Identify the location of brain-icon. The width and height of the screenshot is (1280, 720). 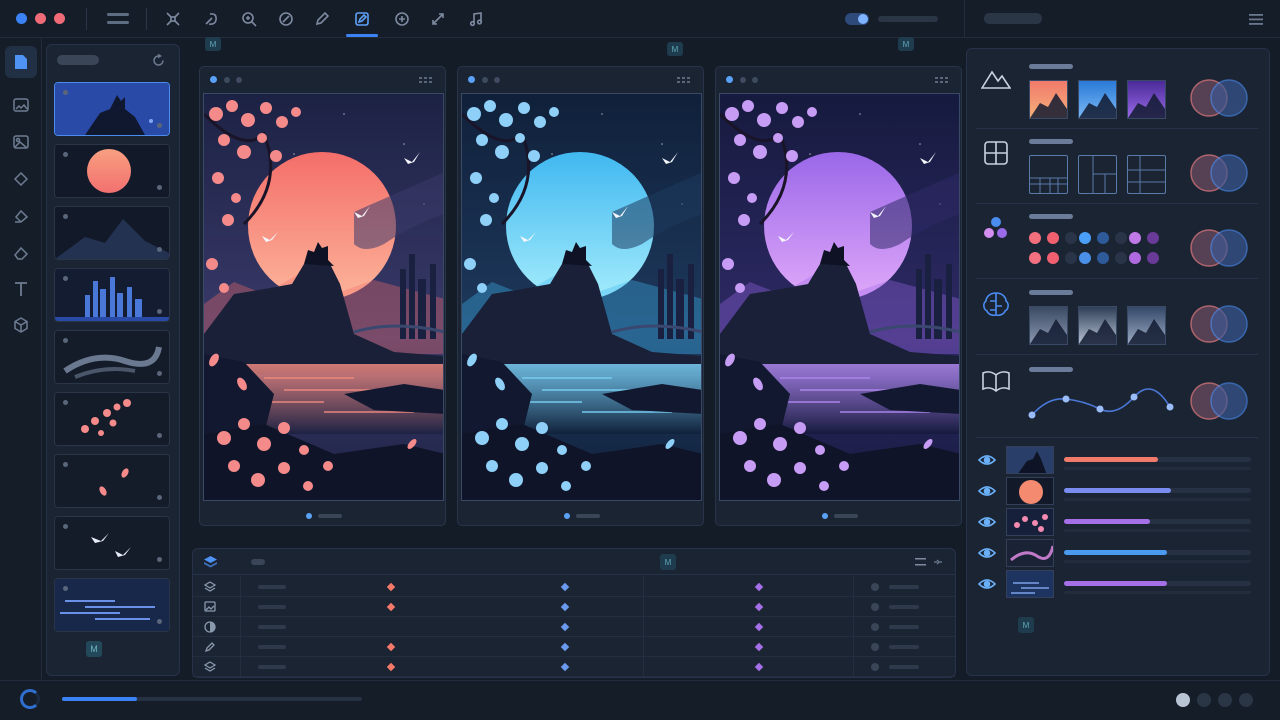
(996, 304).